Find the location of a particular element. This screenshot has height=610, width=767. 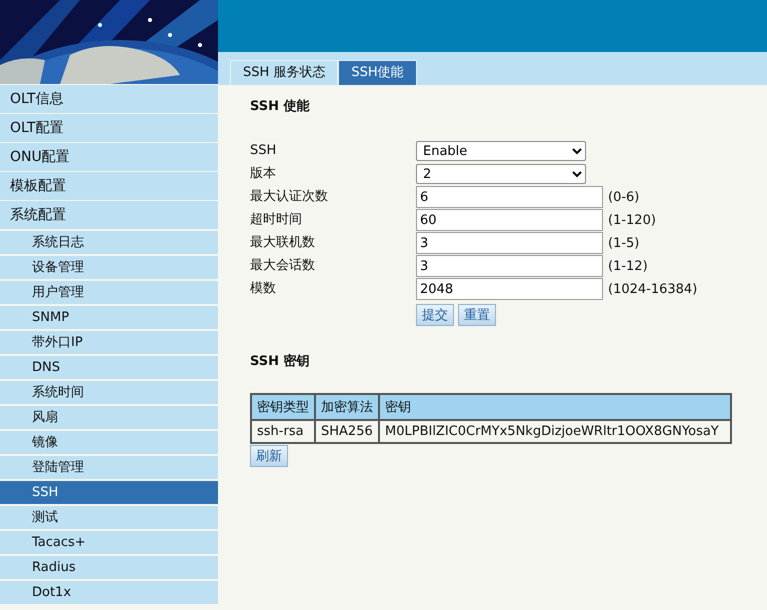

sidebar-item: 系统时间 is located at coordinates (109, 392).